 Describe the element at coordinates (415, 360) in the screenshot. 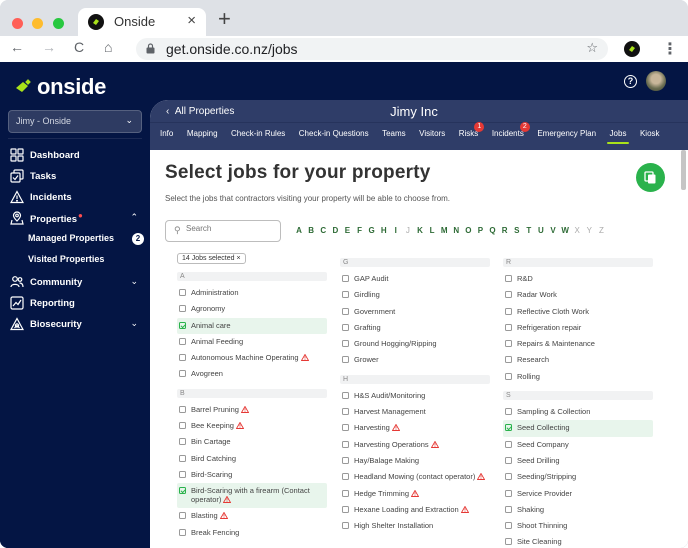

I see `job-option: Grower` at that location.